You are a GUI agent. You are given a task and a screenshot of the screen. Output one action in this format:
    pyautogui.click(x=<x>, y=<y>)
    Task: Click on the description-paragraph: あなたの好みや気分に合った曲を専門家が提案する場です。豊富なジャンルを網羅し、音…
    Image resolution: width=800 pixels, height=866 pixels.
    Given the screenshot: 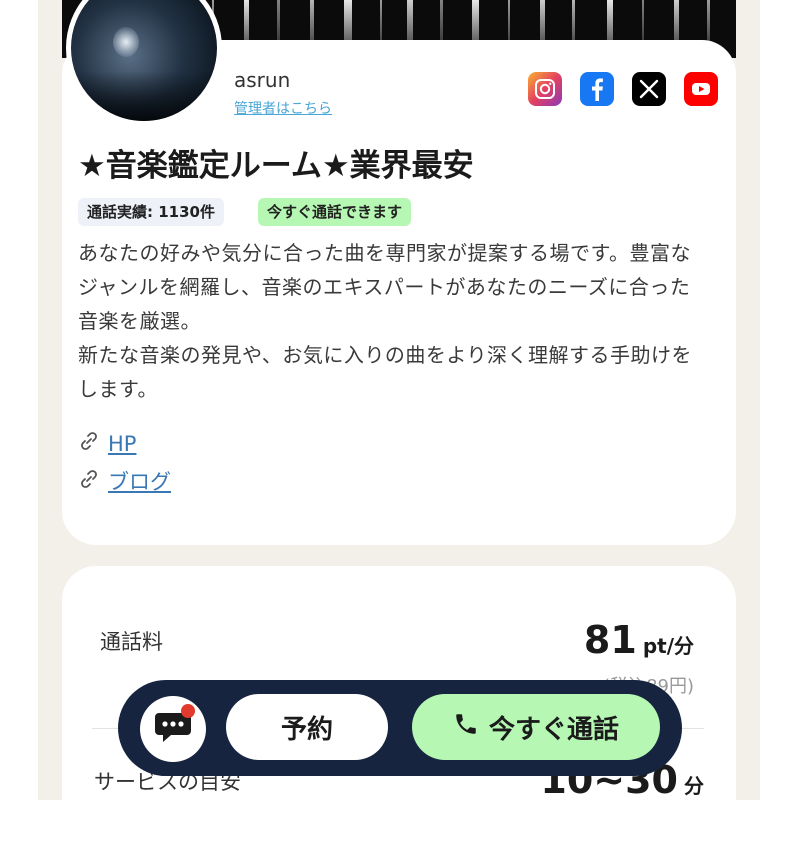 What is the action you would take?
    pyautogui.click(x=384, y=287)
    